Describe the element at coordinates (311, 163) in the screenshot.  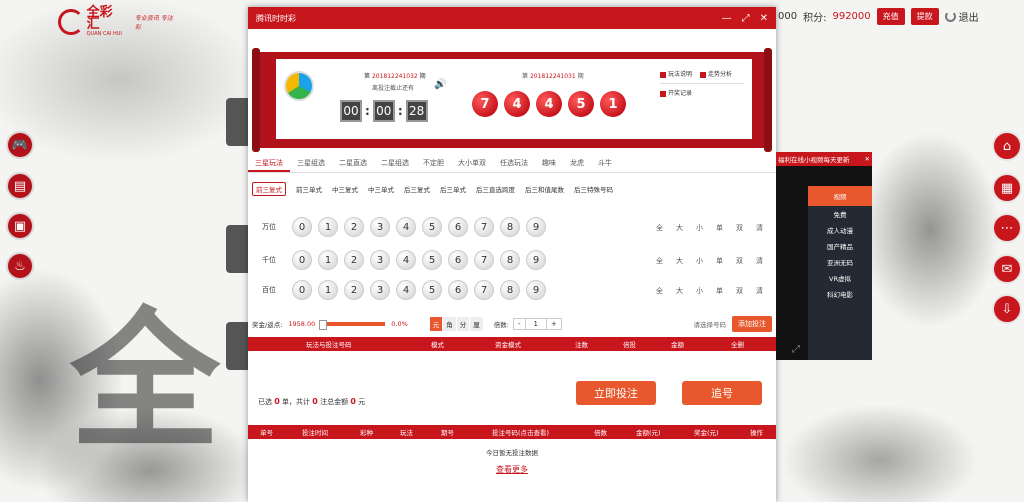
I see `tab-three-group: 三星组选` at that location.